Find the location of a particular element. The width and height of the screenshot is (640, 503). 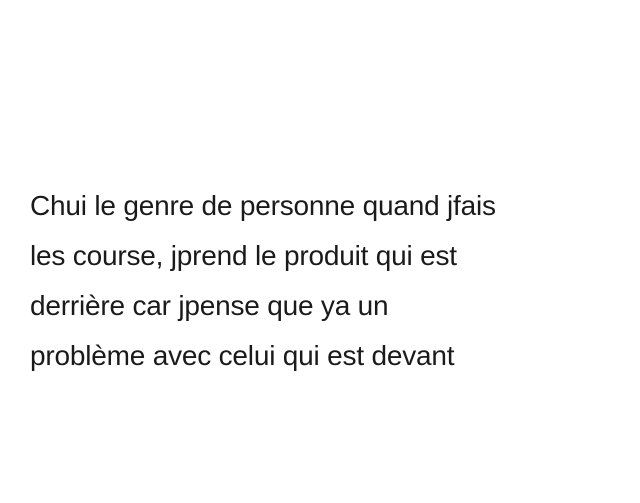

post-text-line-1: Chui le genre de personne quand jfais is located at coordinates (263, 205).